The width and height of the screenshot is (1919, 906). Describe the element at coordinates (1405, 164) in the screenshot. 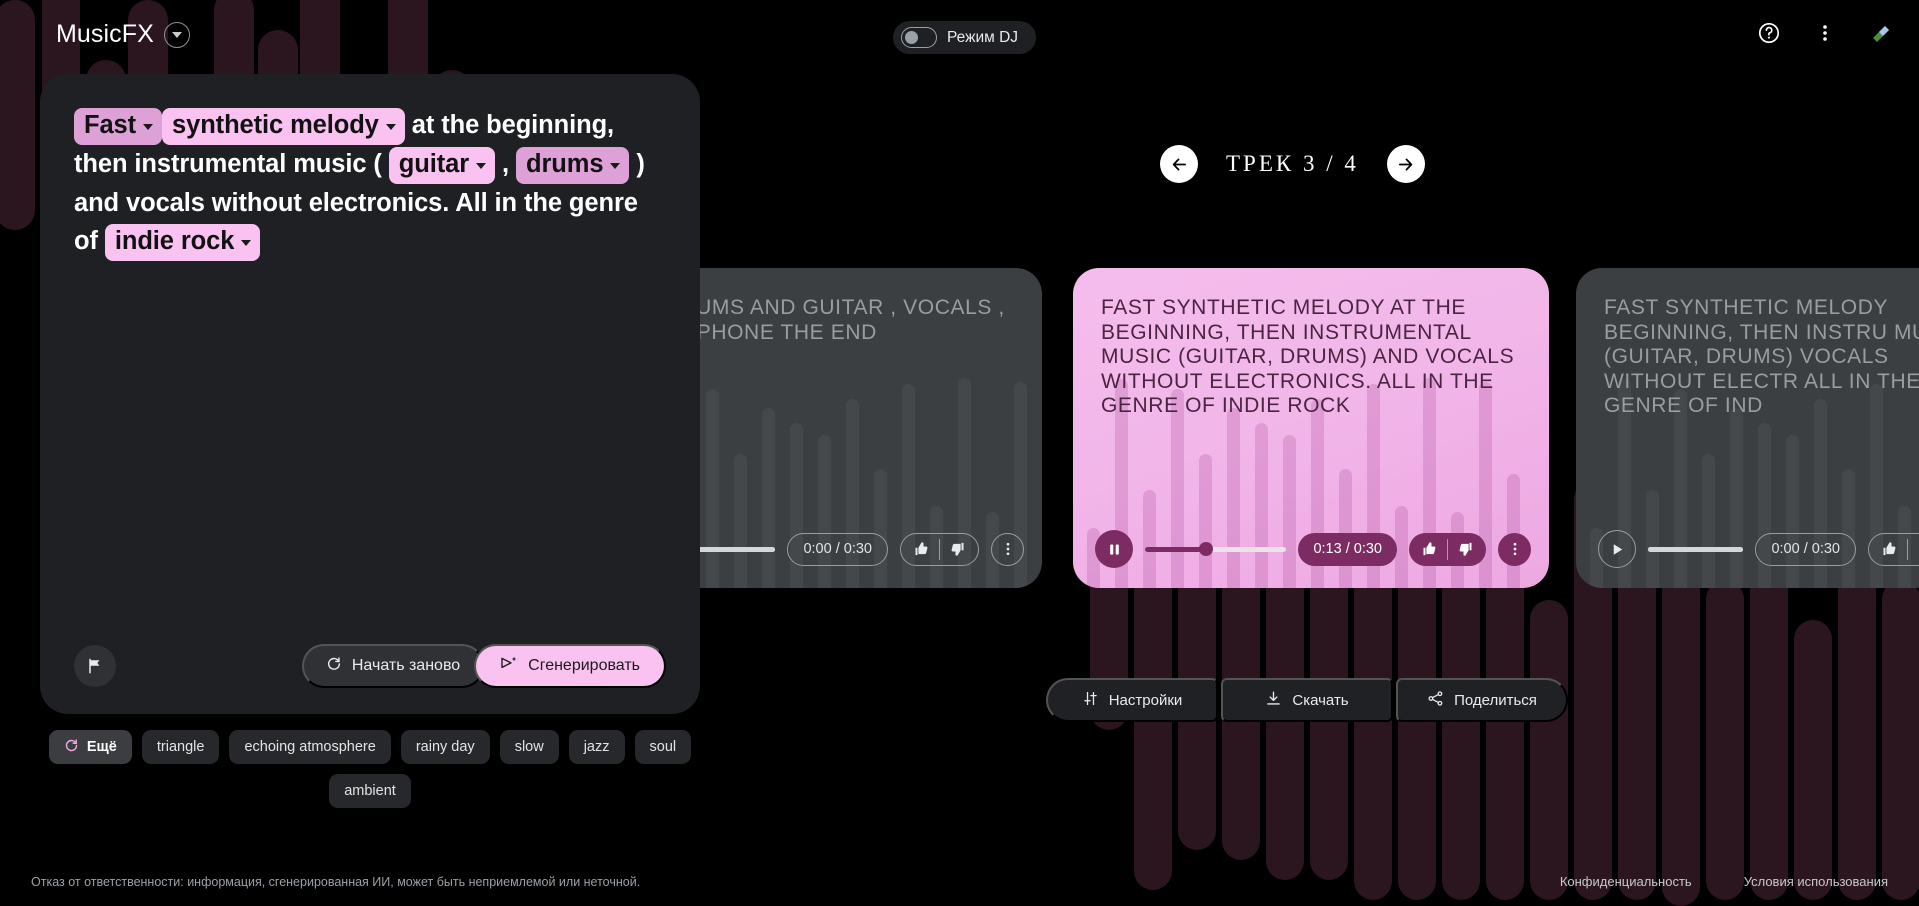

I see `arrow-right-icon` at that location.